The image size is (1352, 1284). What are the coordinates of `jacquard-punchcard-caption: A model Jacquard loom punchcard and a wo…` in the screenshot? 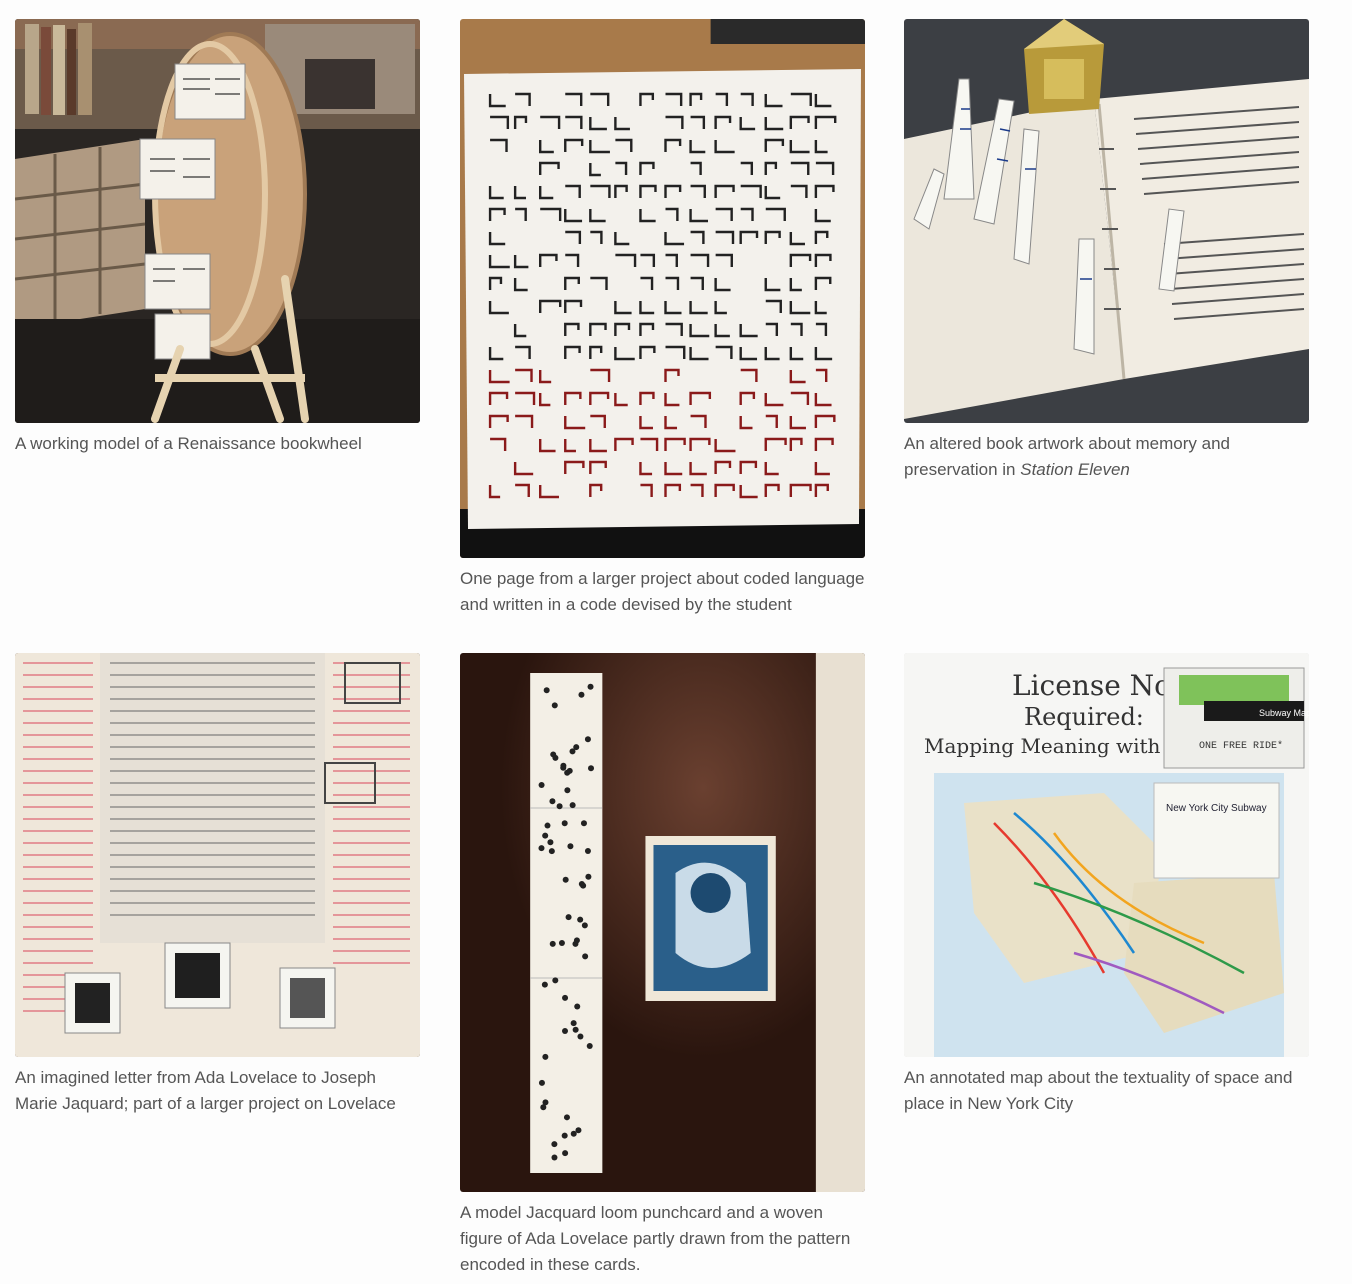 It's located at (655, 1238).